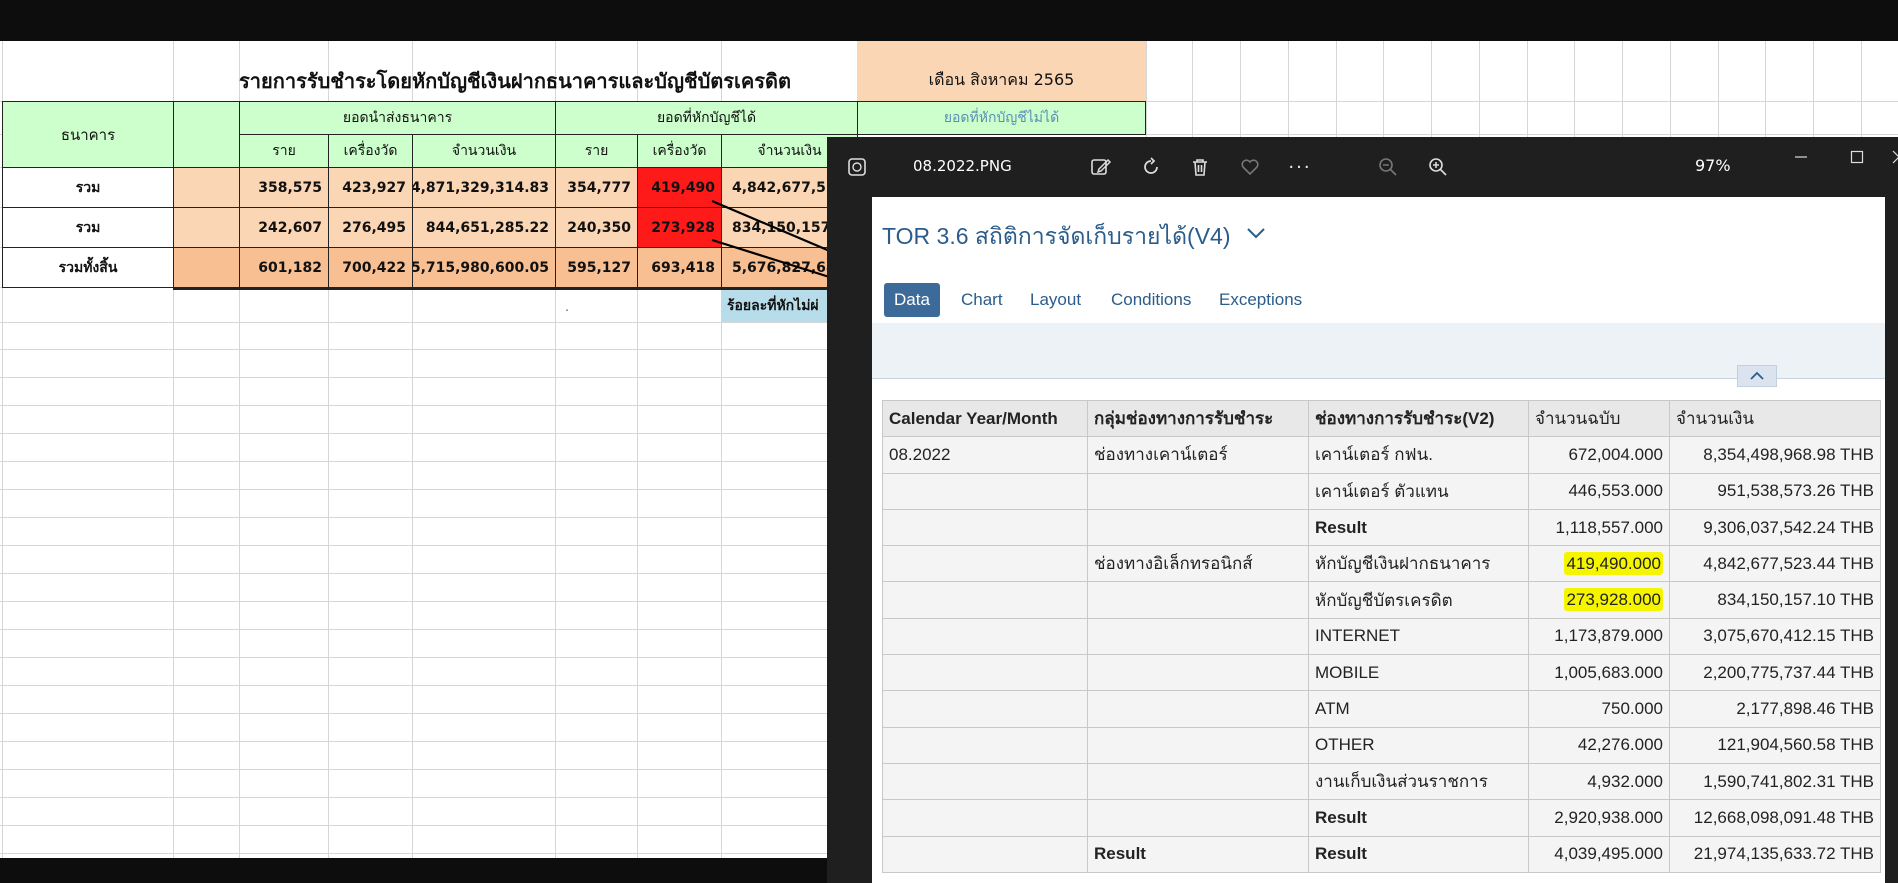  Describe the element at coordinates (985, 418) in the screenshot. I see `header-calendar-month: Calendar Year/Month` at that location.